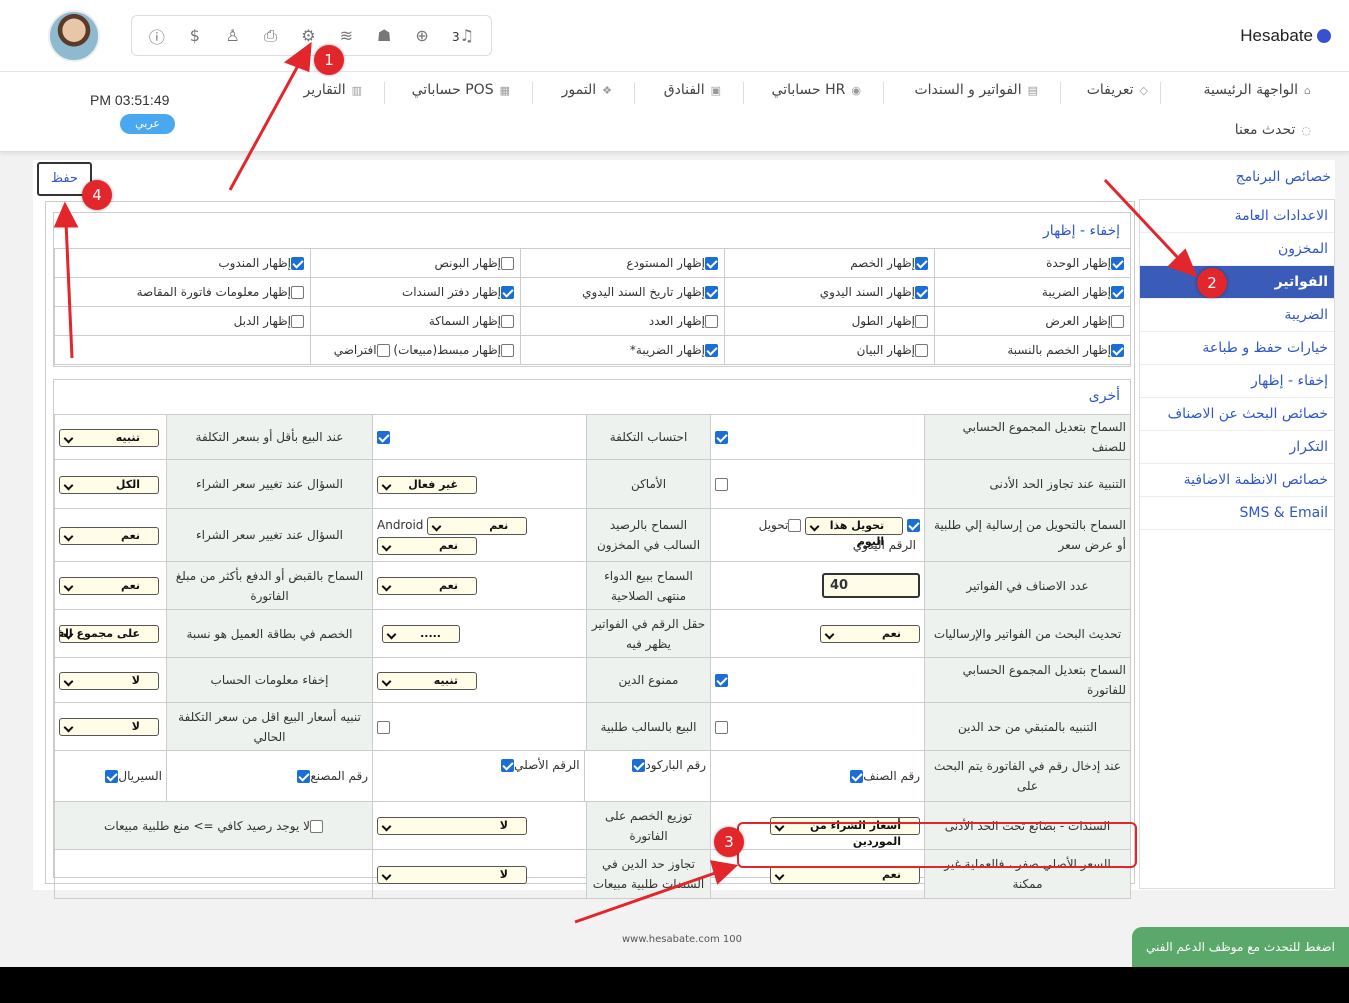 Image resolution: width=1349 pixels, height=1003 pixels. I want to click on sidebar-item-extra-systems: خصائص الانظمة الاضافية, so click(1237, 480).